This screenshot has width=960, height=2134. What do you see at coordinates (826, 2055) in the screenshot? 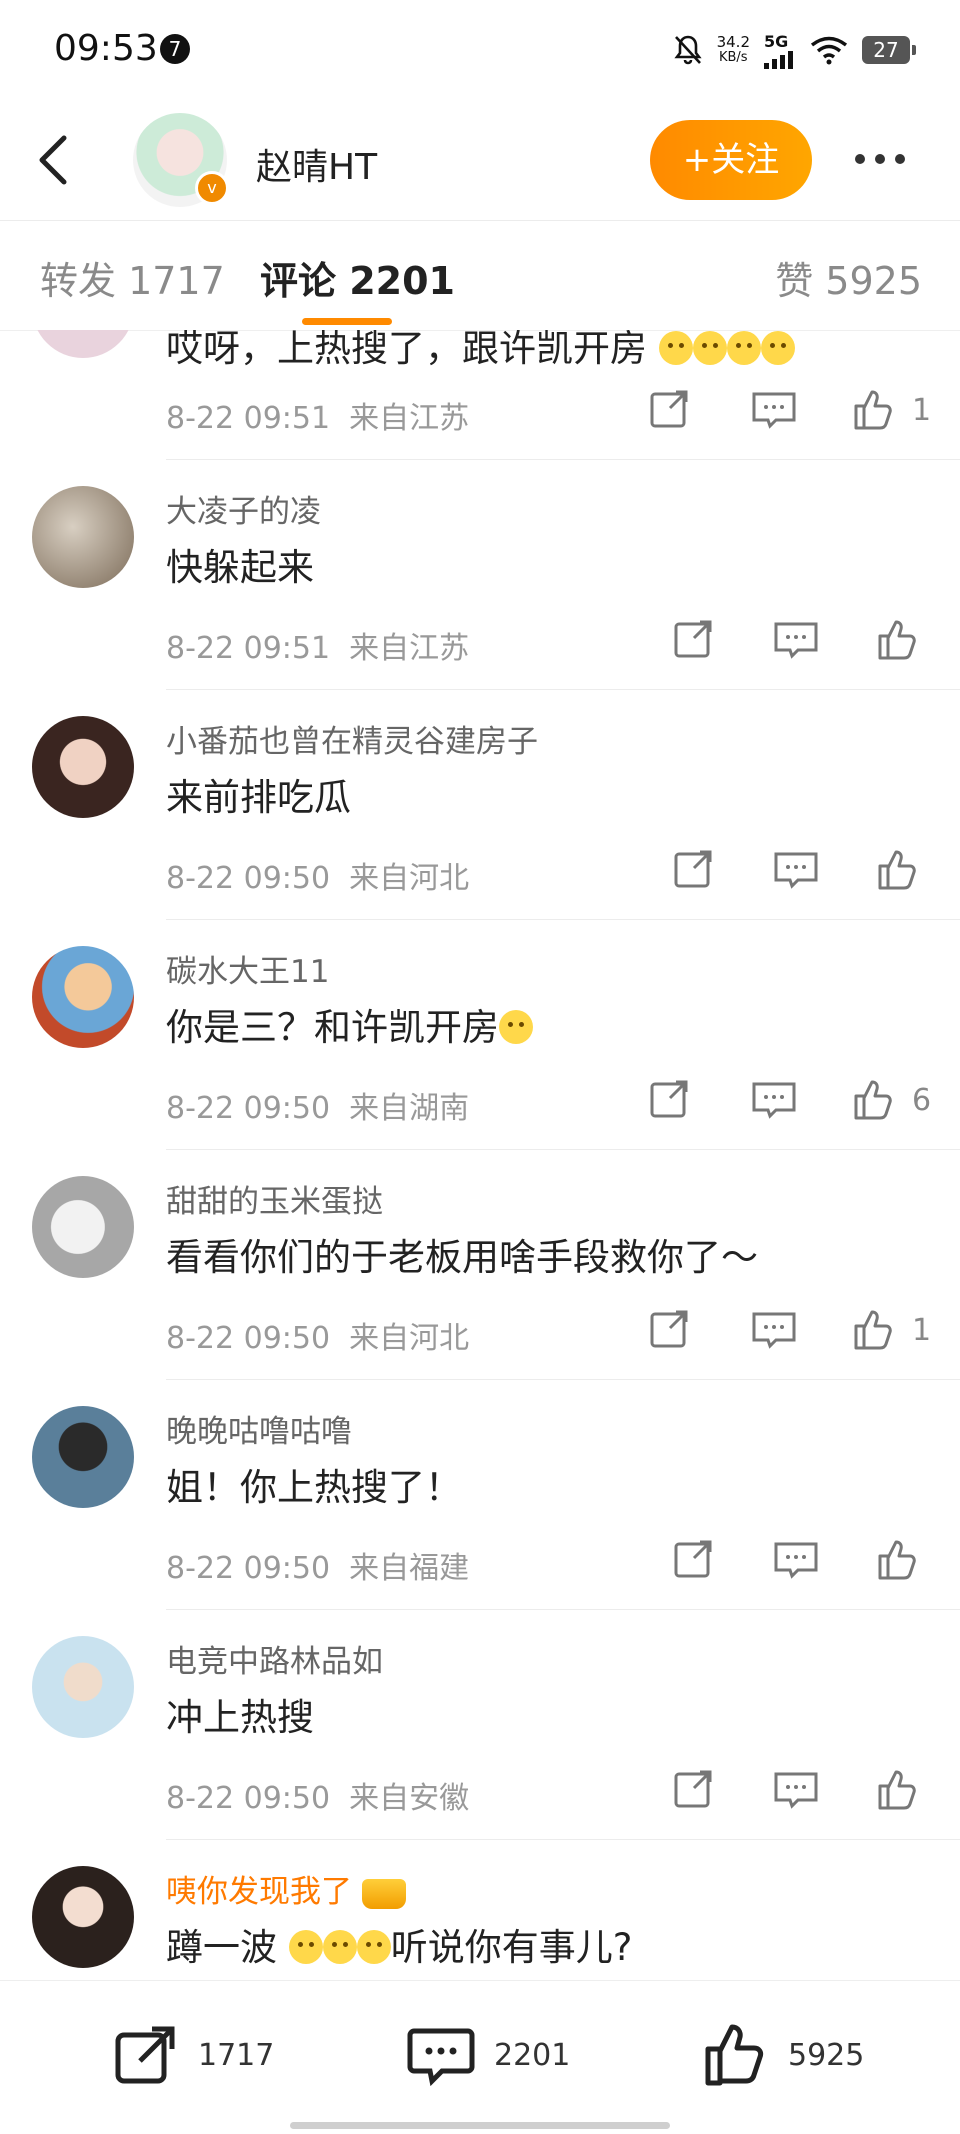
I see `like-count: 5925` at bounding box center [826, 2055].